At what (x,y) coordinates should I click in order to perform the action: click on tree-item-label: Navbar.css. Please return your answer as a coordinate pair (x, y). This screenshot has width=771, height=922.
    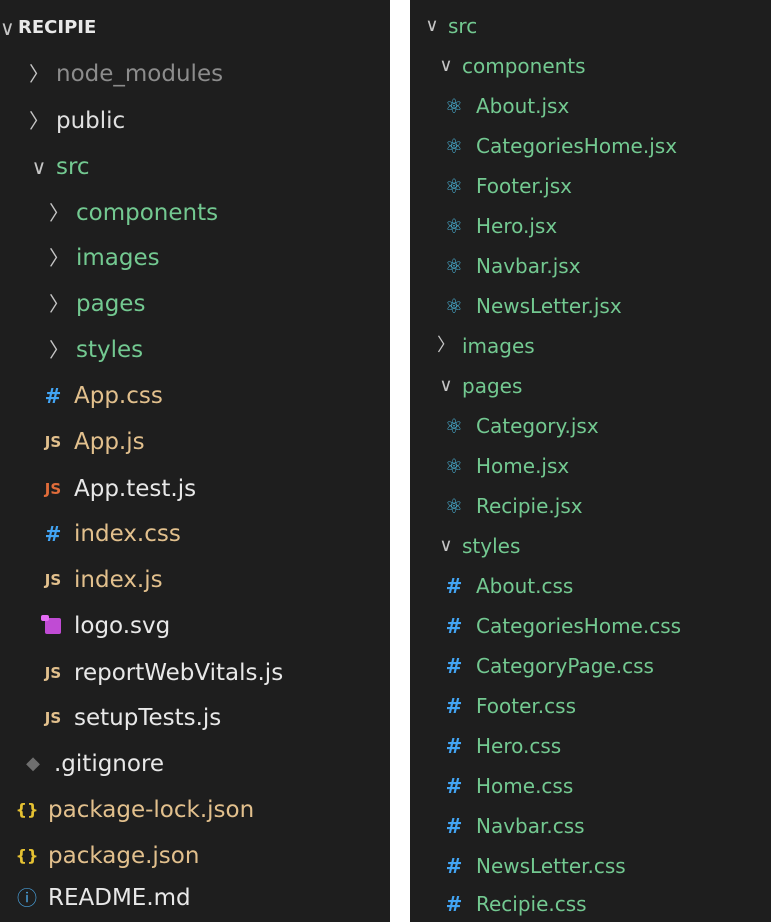
    Looking at the image, I should click on (530, 826).